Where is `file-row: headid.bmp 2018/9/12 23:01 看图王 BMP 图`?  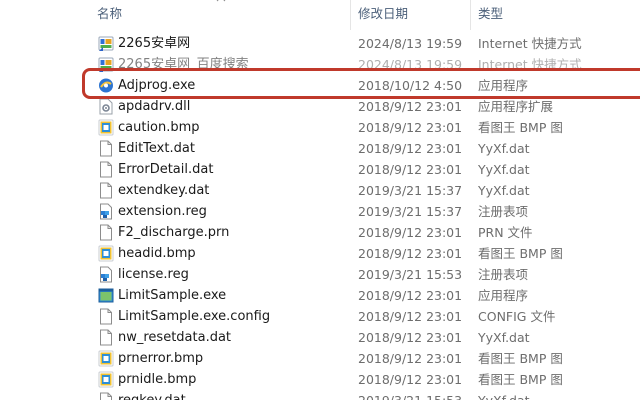 file-row: headid.bmp 2018/9/12 23:01 看图王 BMP 图 is located at coordinates (320, 253).